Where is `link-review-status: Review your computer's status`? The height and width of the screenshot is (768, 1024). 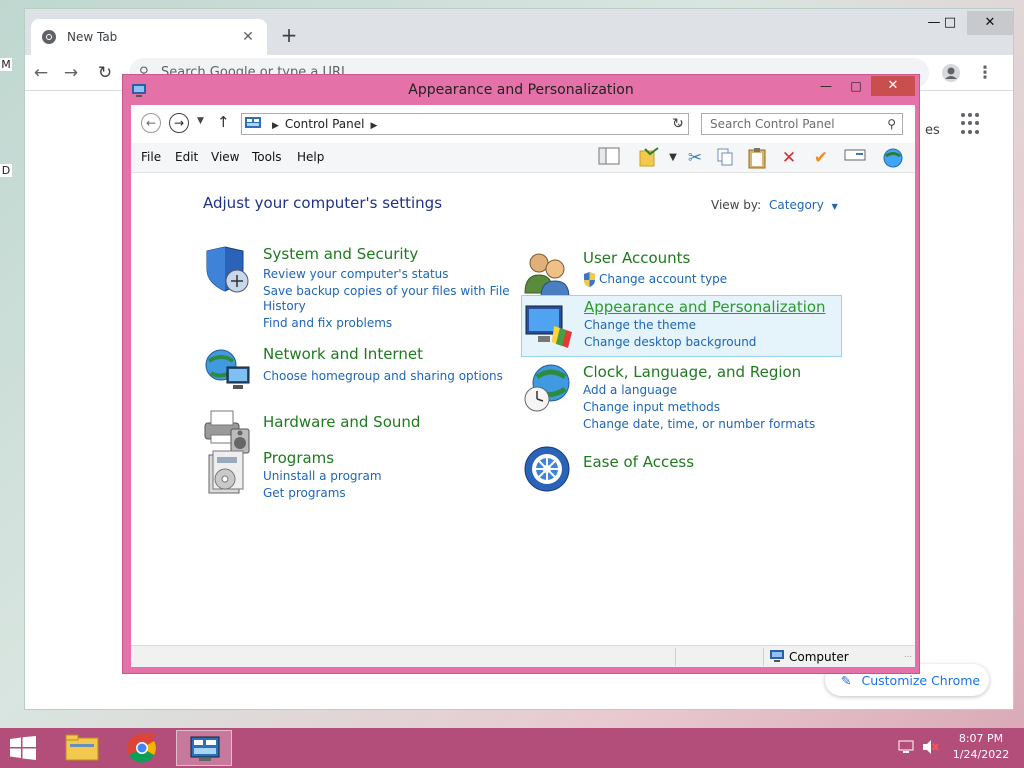 link-review-status: Review your computer's status is located at coordinates (356, 274).